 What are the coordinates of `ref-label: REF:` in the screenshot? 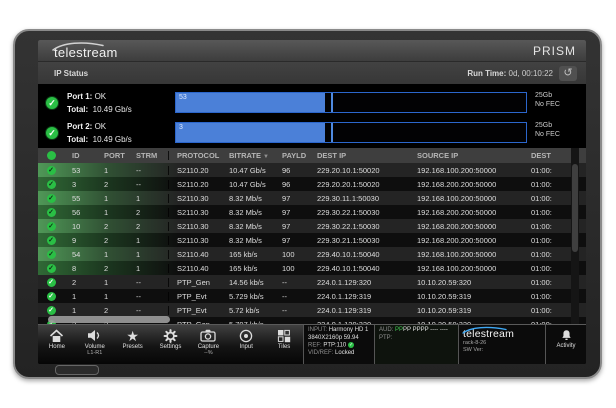 It's located at (315, 345).